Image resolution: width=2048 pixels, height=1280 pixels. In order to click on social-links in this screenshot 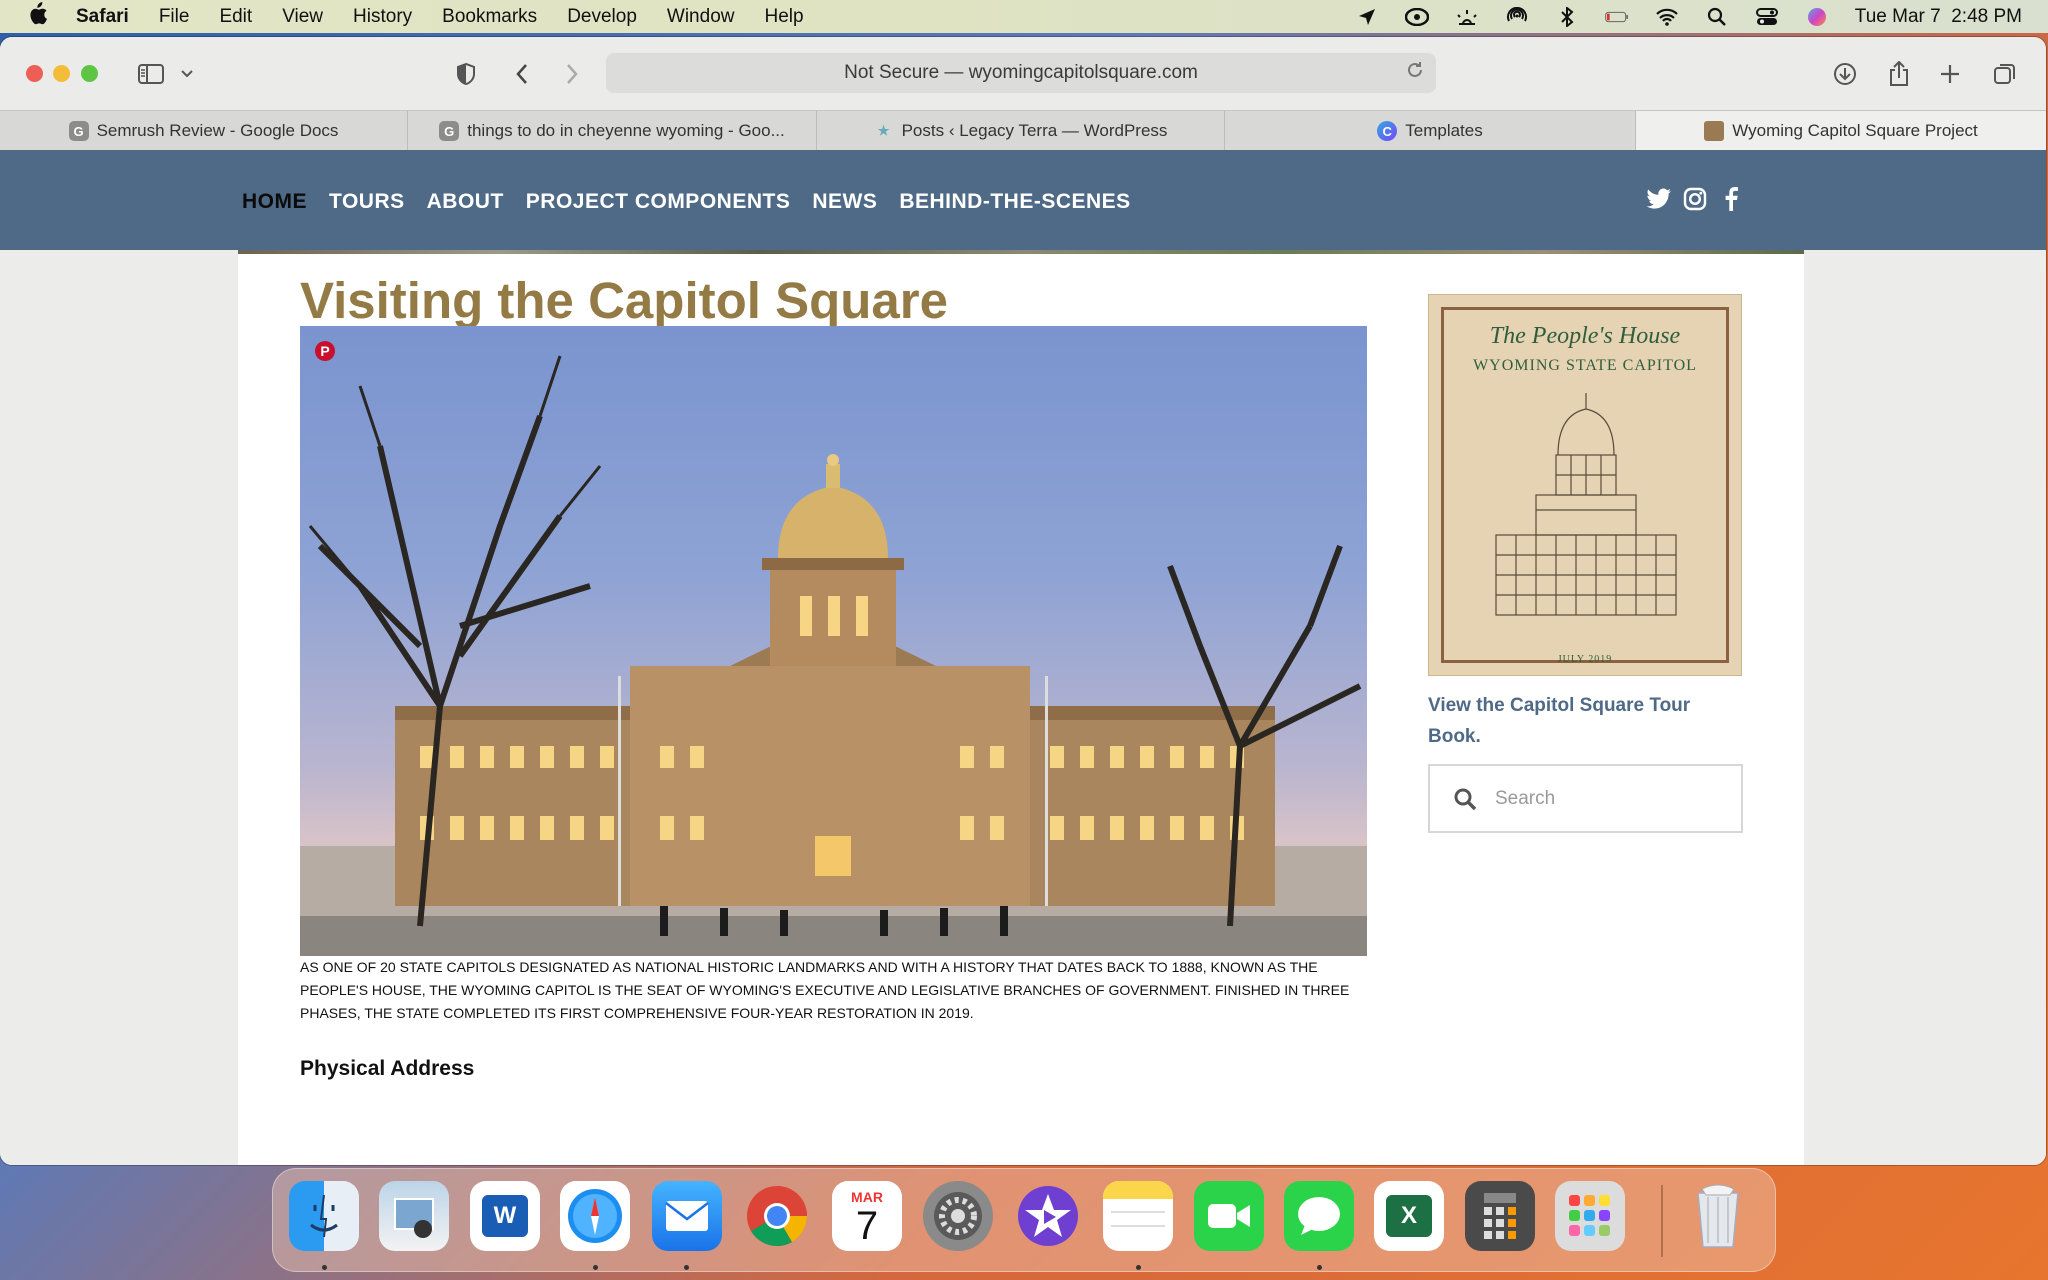, I will do `click(1695, 199)`.